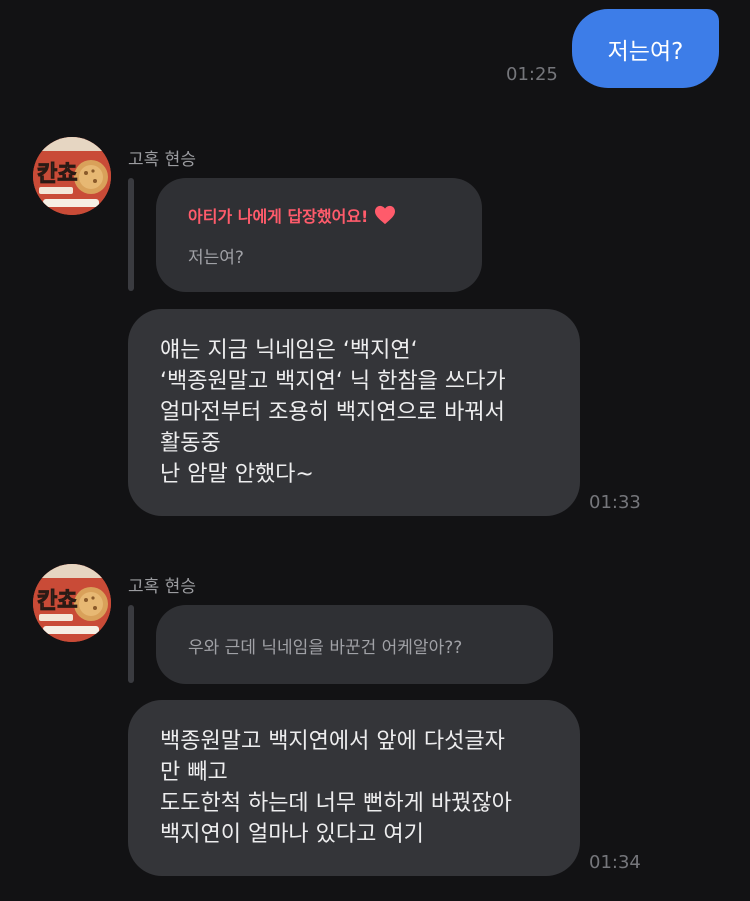  What do you see at coordinates (615, 502) in the screenshot?
I see `incoming-timestamp: 01:33` at bounding box center [615, 502].